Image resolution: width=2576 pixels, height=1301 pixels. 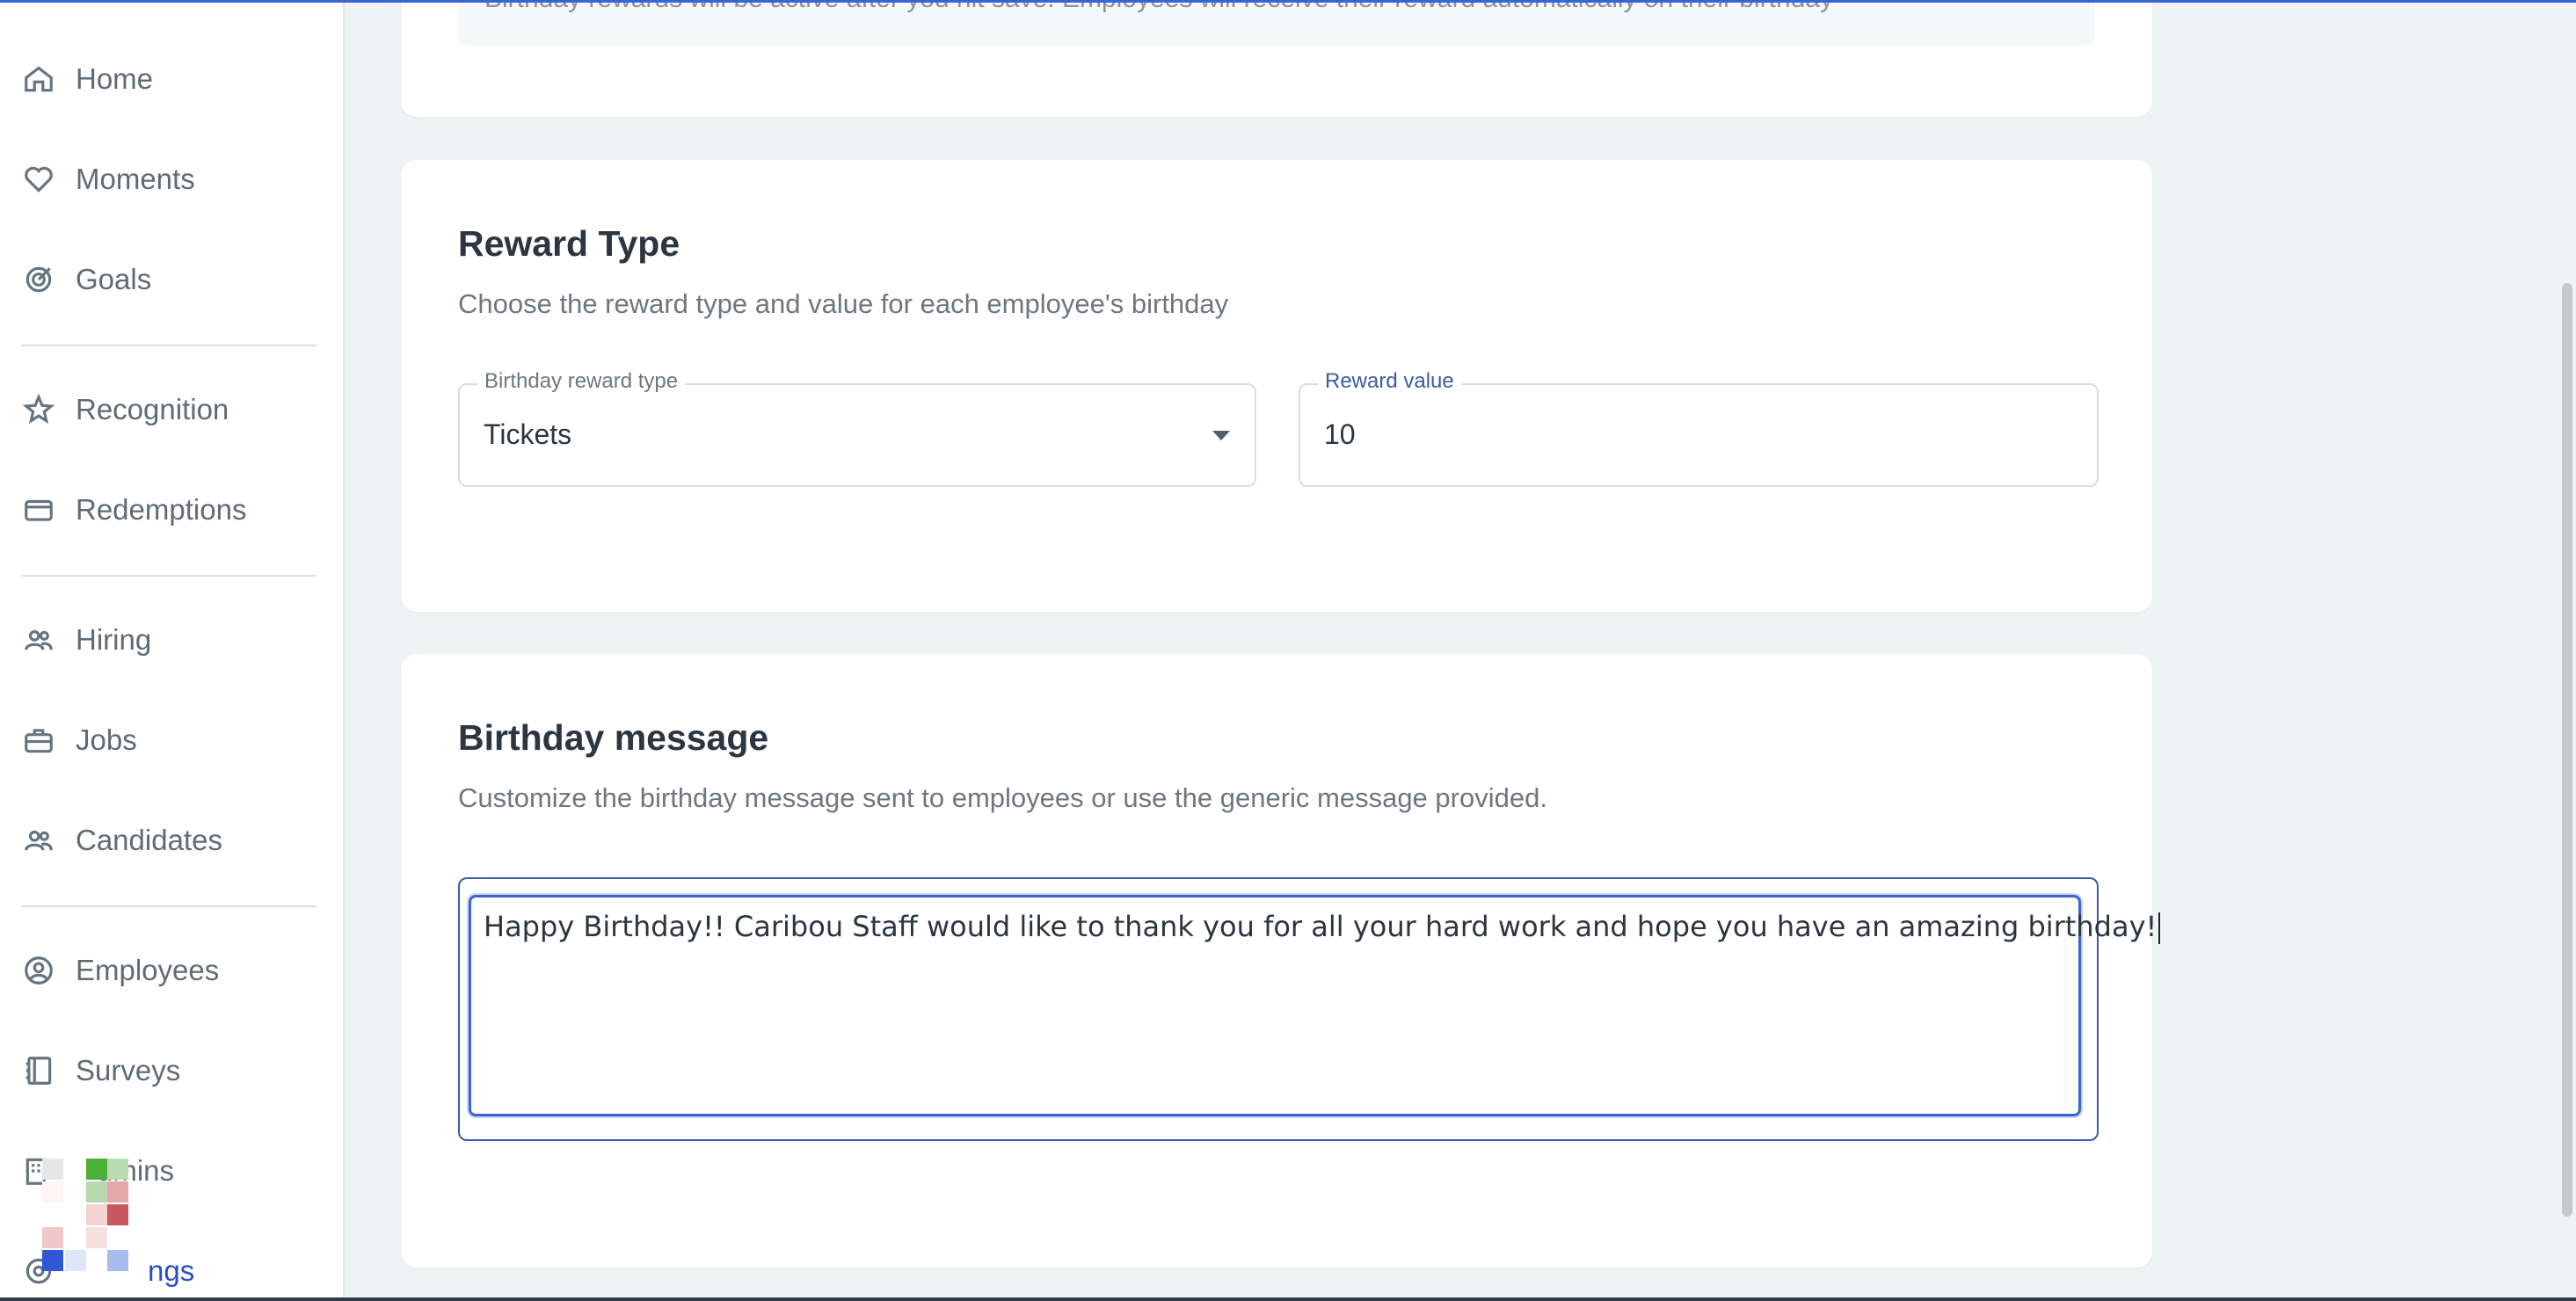 I want to click on text-caret, so click(x=2159, y=928).